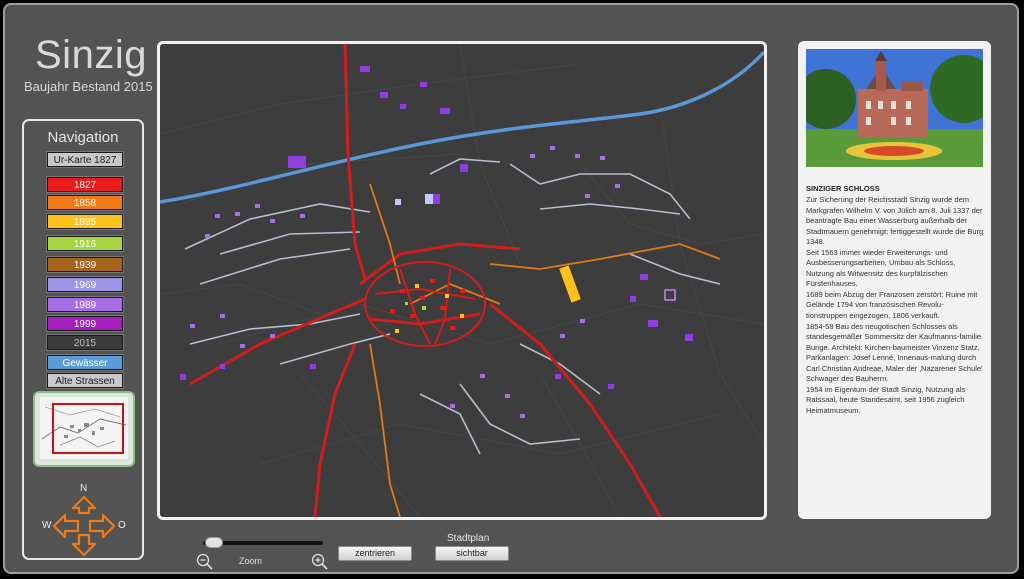 The height and width of the screenshot is (579, 1024). What do you see at coordinates (335, 430) in the screenshot?
I see `old-road-south` at bounding box center [335, 430].